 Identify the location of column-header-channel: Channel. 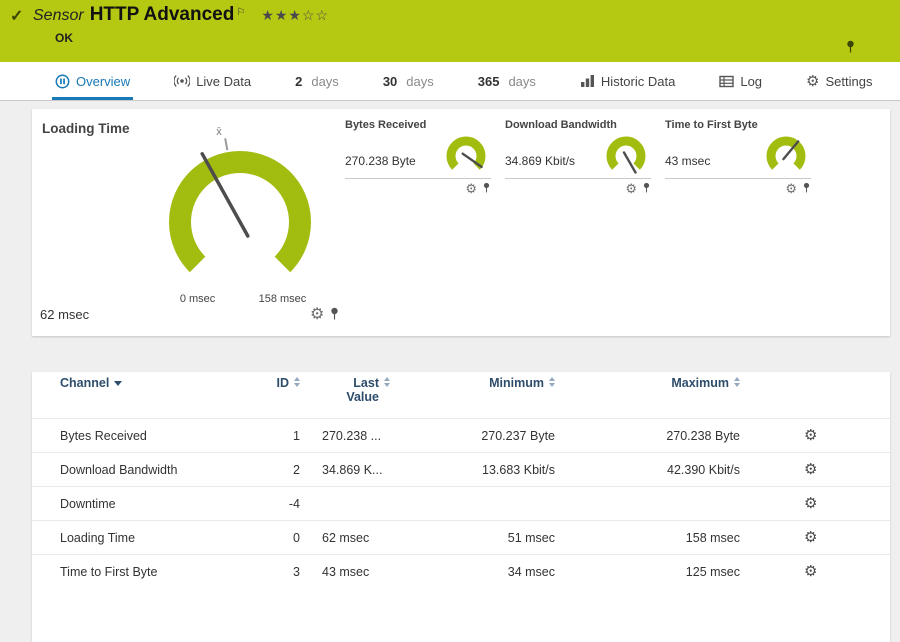
(136, 395).